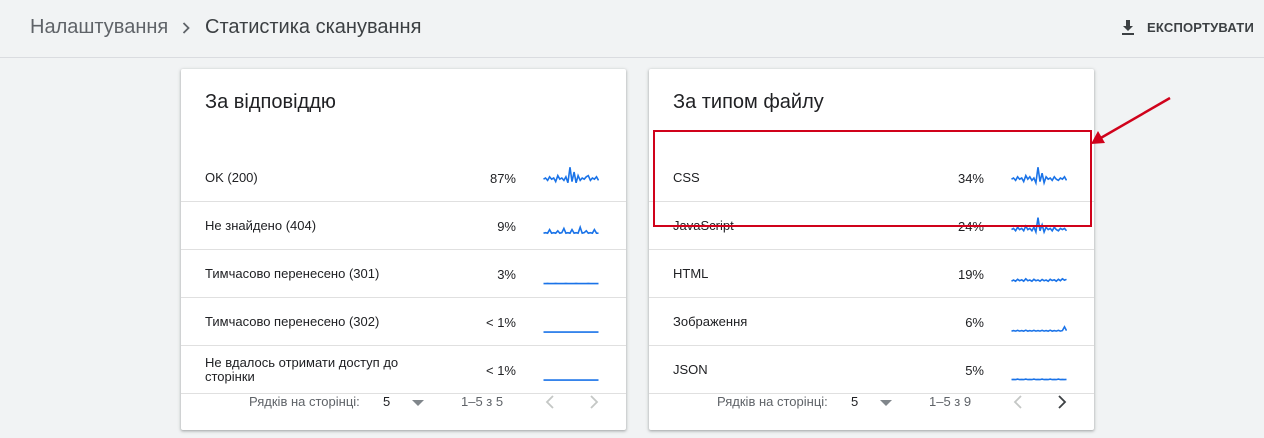  What do you see at coordinates (950, 401) in the screenshot?
I see `page-range: 1–5 з 9` at bounding box center [950, 401].